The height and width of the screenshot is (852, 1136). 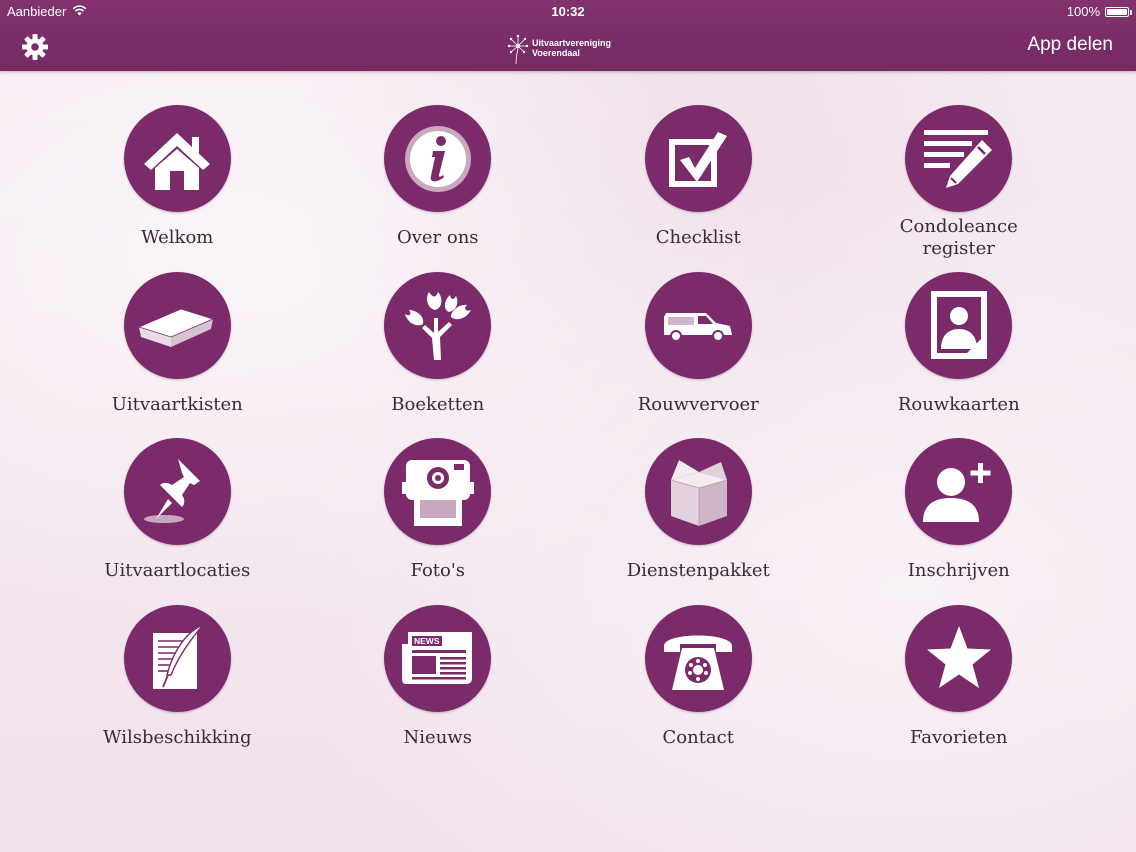 I want to click on tile-rouwvervoer: Rouwvervoer, so click(x=698, y=355).